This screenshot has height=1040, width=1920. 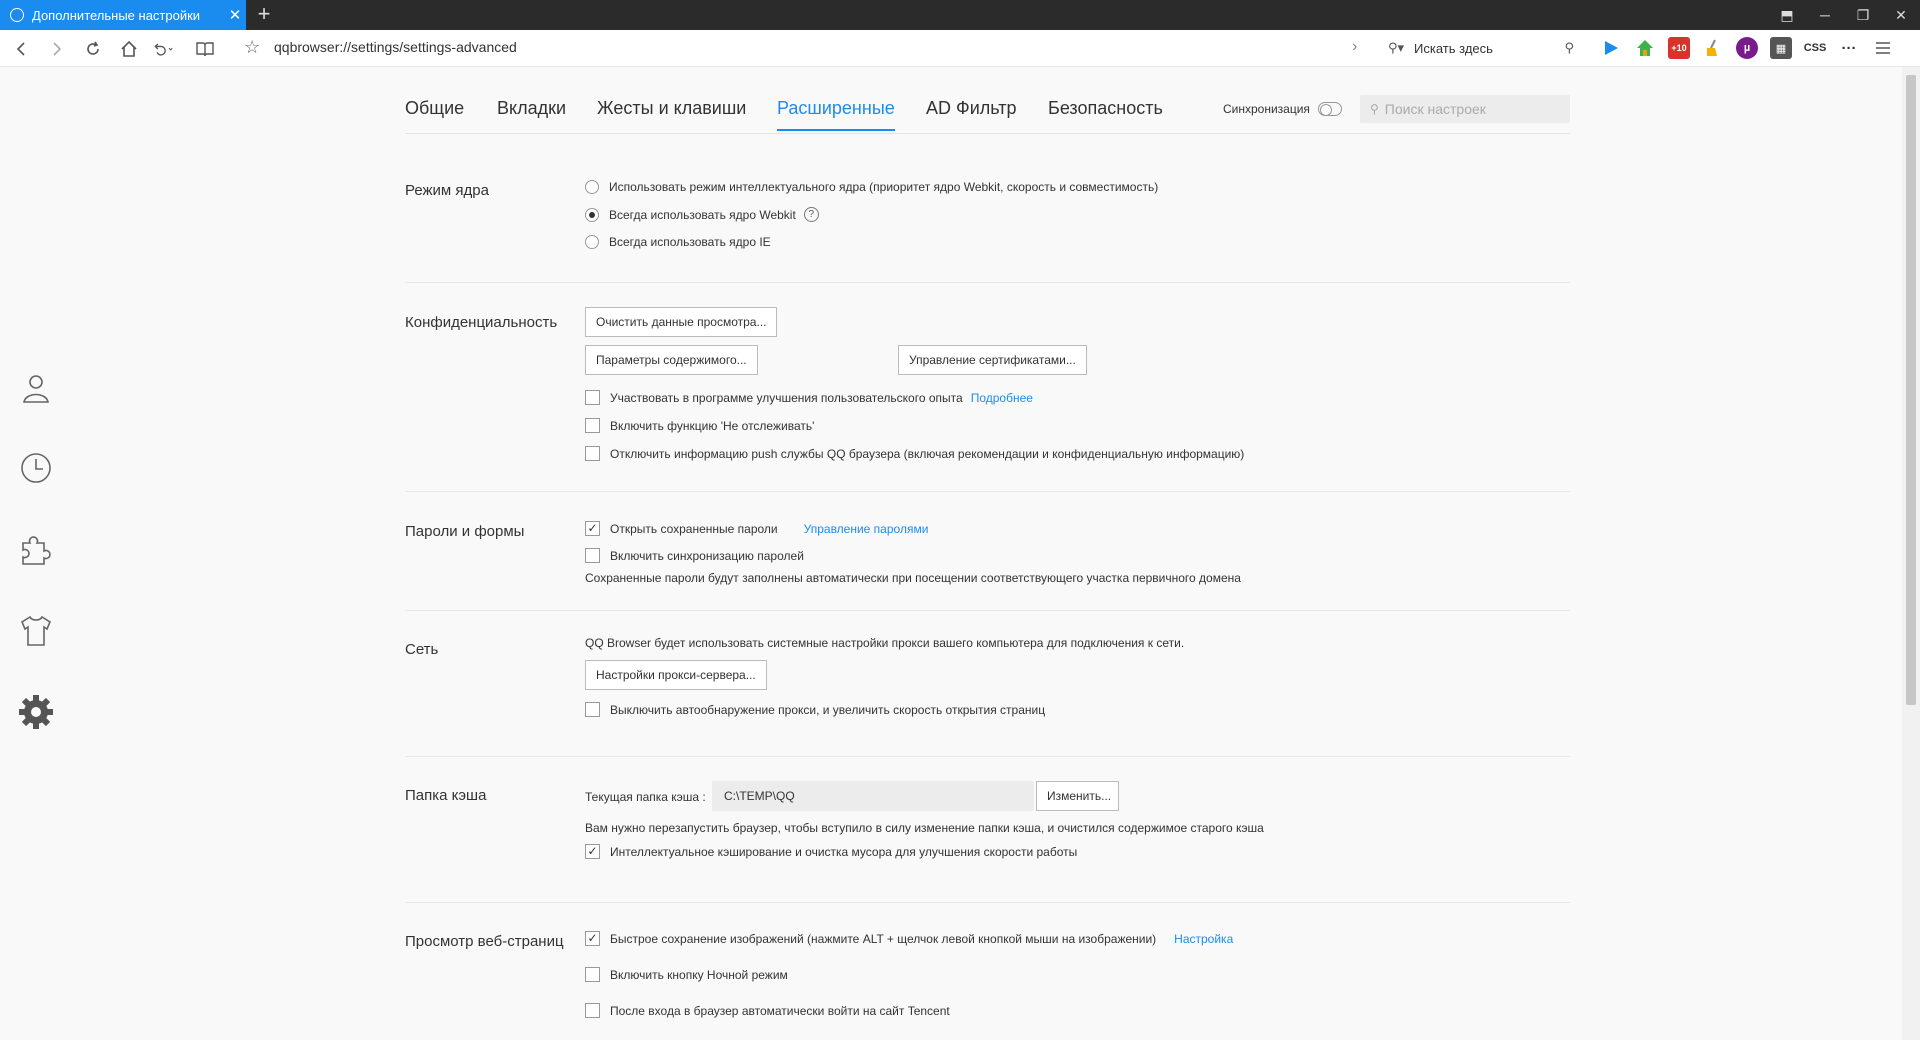 I want to click on hamburger-menu-icon, so click(x=1883, y=48).